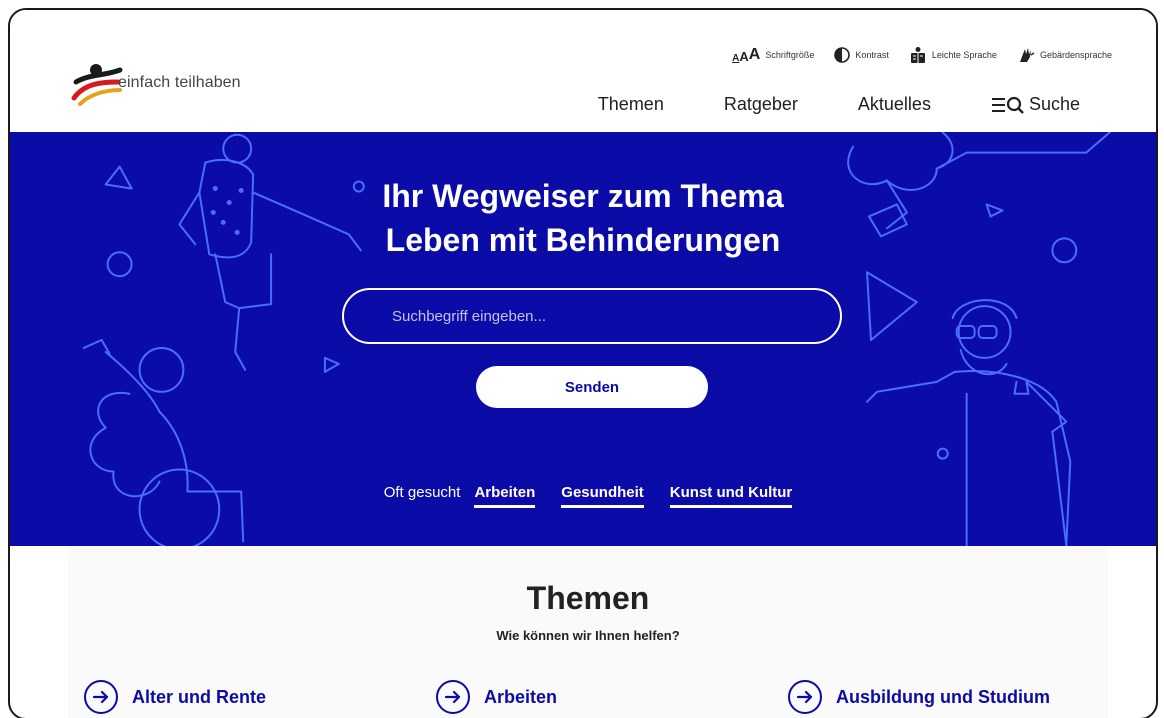  What do you see at coordinates (631, 104) in the screenshot?
I see `nav-themes: Themen` at bounding box center [631, 104].